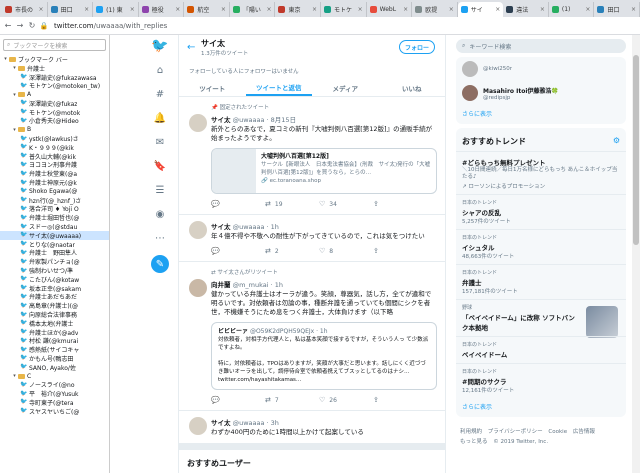 The height and width of the screenshot is (473, 640). Describe the element at coordinates (54, 94) in the screenshot. I see `bookmark-folder: ▾ A` at that location.